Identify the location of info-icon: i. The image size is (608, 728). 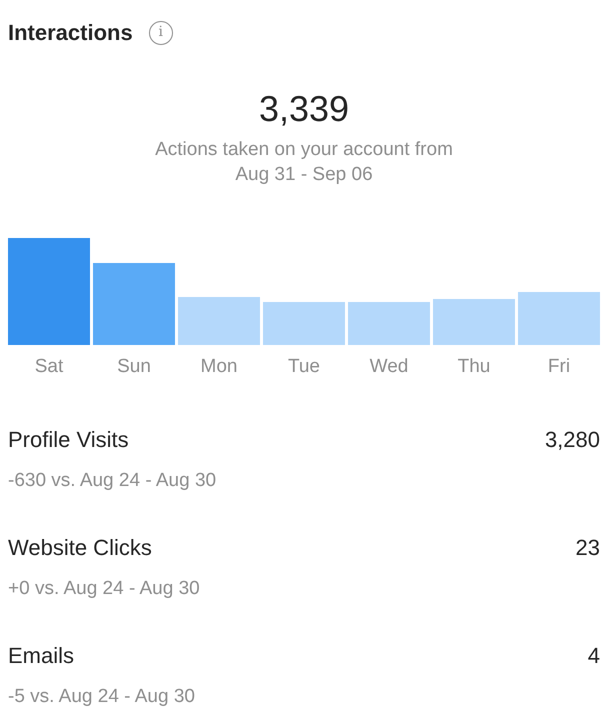
(160, 32).